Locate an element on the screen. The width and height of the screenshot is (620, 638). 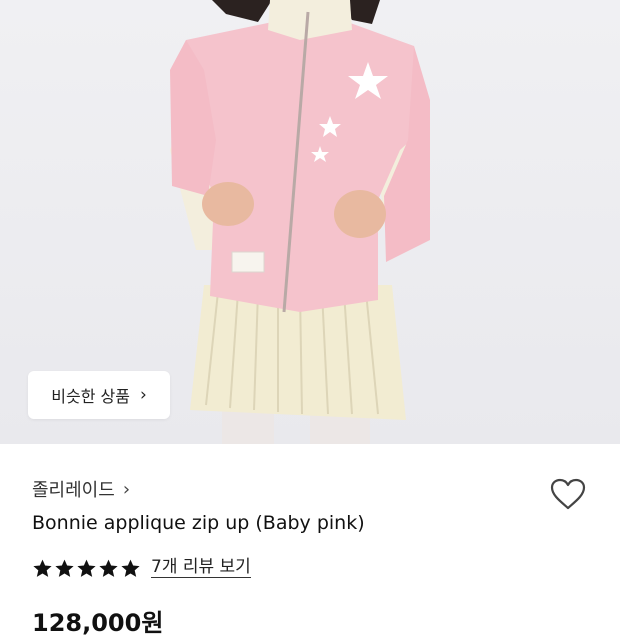
brand-link: 졸리레이드 › is located at coordinates (81, 489).